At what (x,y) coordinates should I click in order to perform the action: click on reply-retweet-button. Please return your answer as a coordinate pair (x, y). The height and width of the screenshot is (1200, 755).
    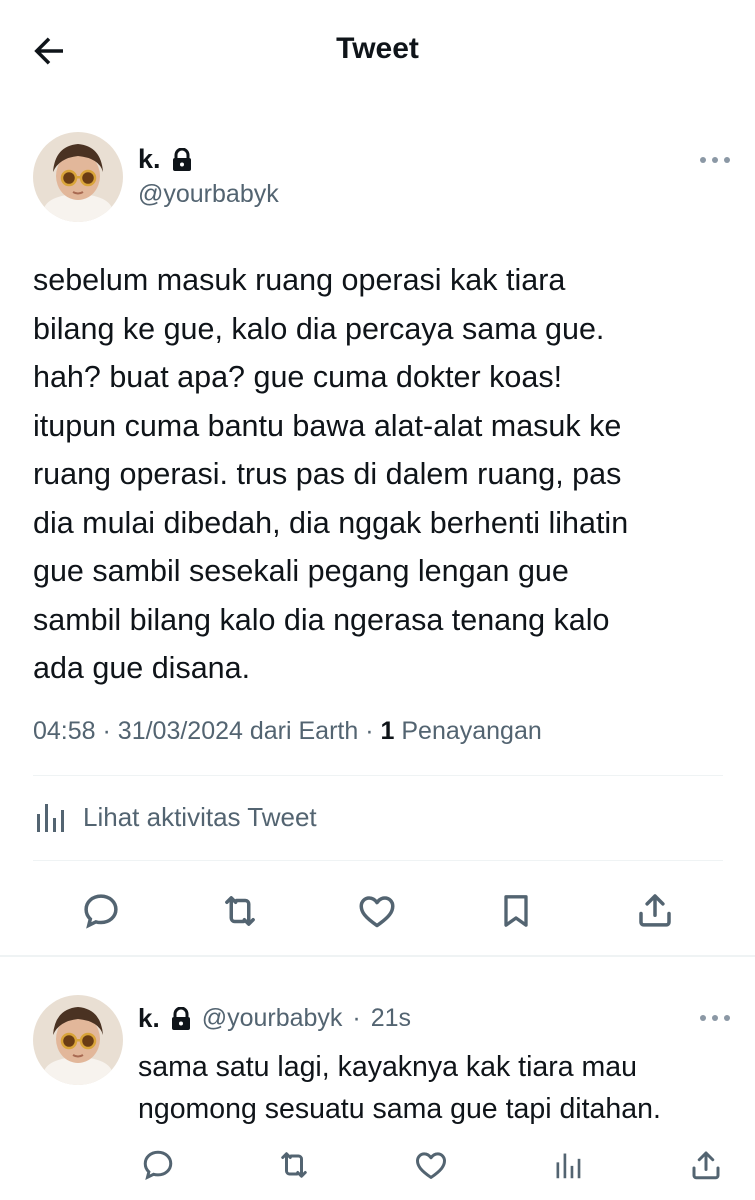
    Looking at the image, I should click on (294, 1165).